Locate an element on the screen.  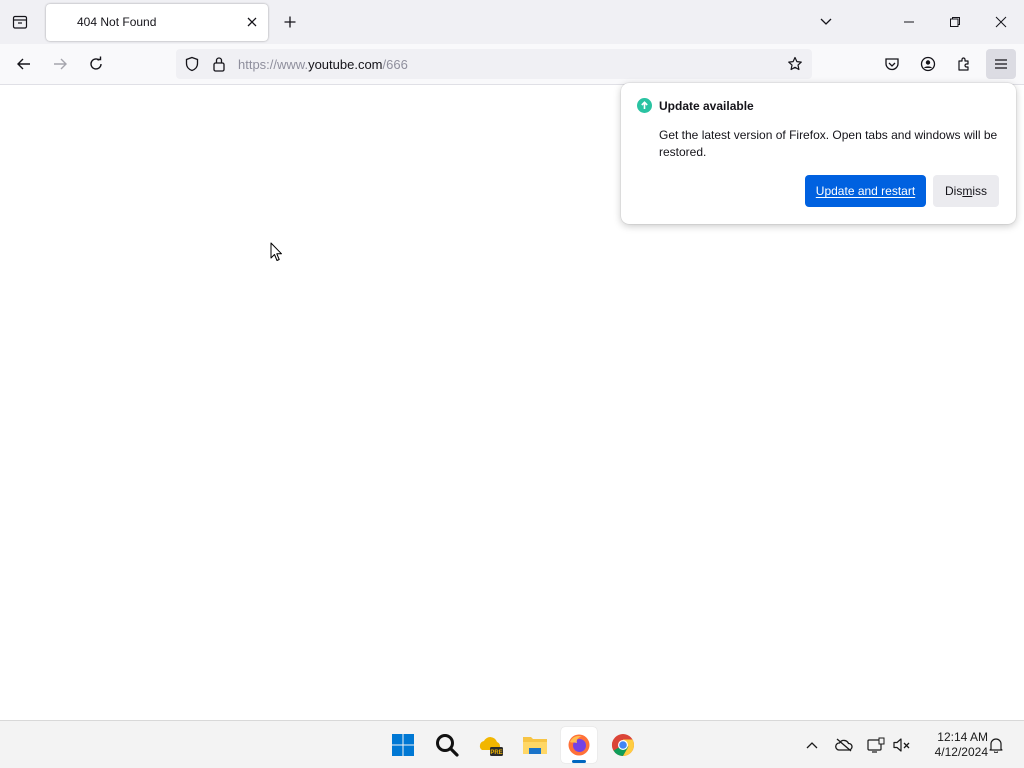
network-tray-button is located at coordinates (876, 745).